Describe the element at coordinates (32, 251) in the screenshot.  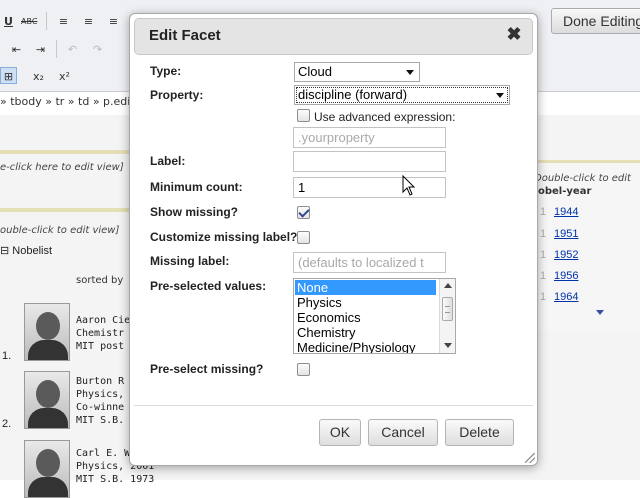
I see `nobelist-label: Nobelist` at that location.